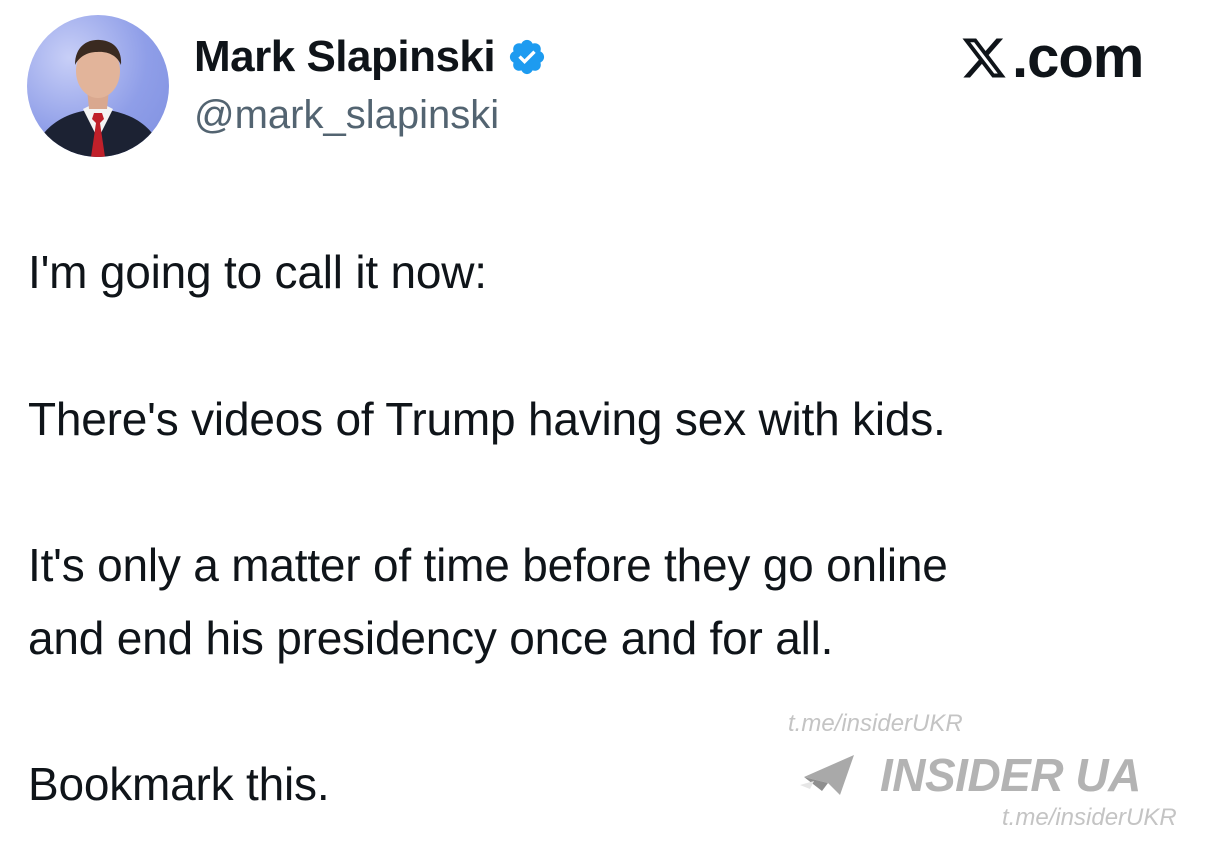 This screenshot has width=1206, height=859. I want to click on author-name-row: Mark Slapinski, so click(370, 57).